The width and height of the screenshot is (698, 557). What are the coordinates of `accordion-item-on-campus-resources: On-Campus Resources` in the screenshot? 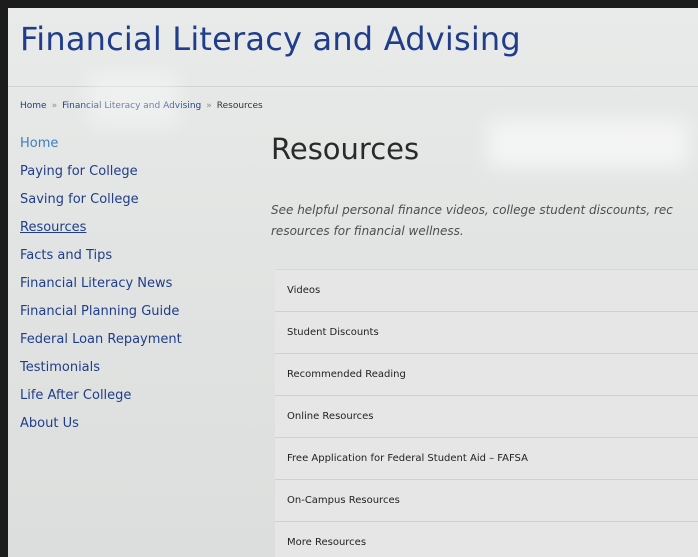 It's located at (486, 500).